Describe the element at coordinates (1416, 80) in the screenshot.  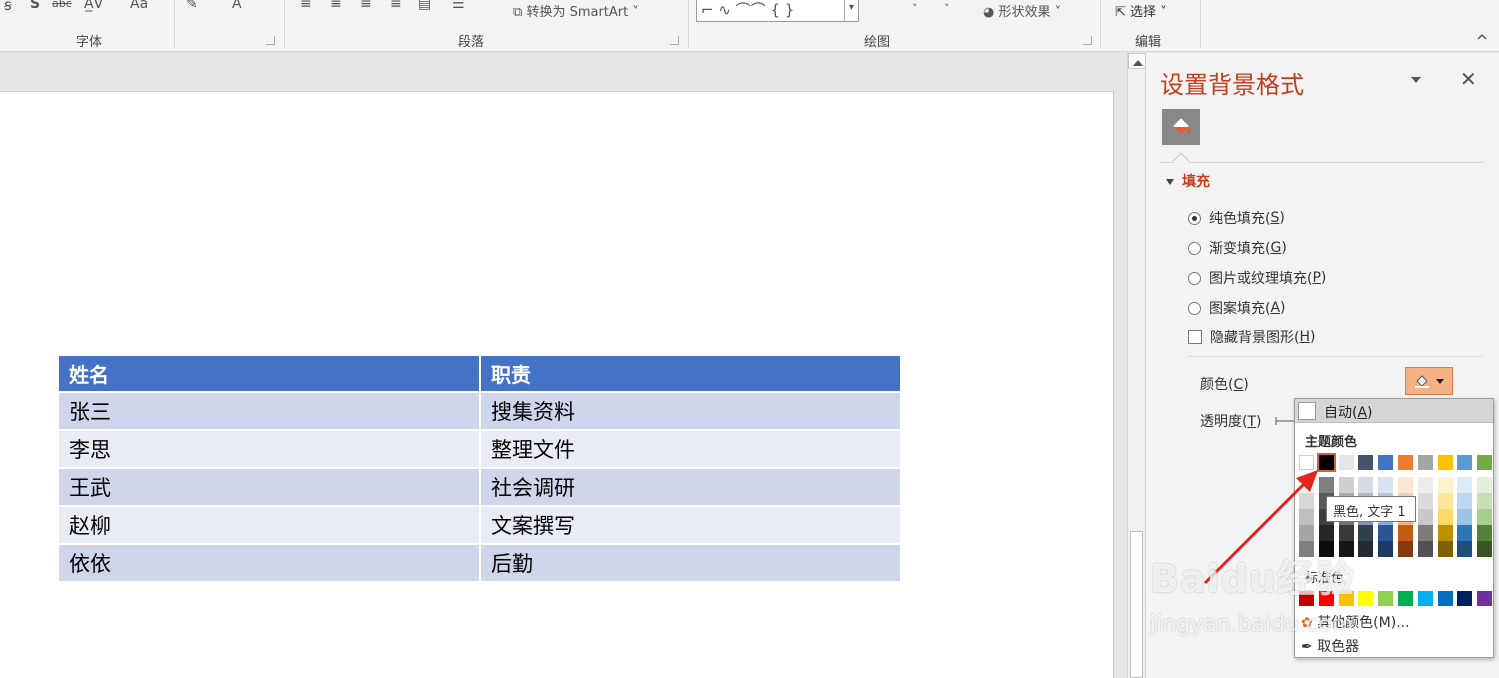
I see `pane-options-icon` at that location.